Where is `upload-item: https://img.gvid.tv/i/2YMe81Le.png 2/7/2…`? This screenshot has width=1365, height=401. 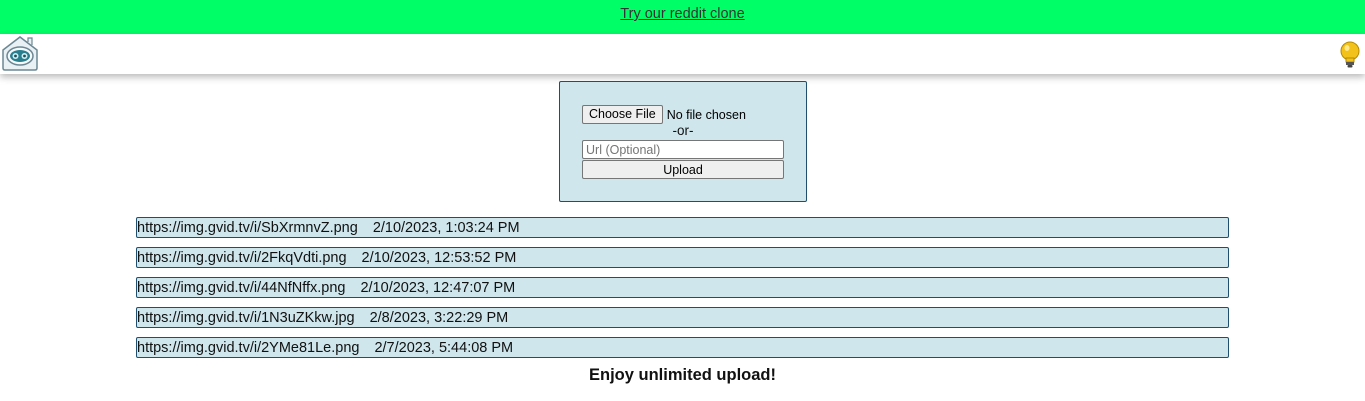
upload-item: https://img.gvid.tv/i/2YMe81Le.png 2/7/2… is located at coordinates (682, 347).